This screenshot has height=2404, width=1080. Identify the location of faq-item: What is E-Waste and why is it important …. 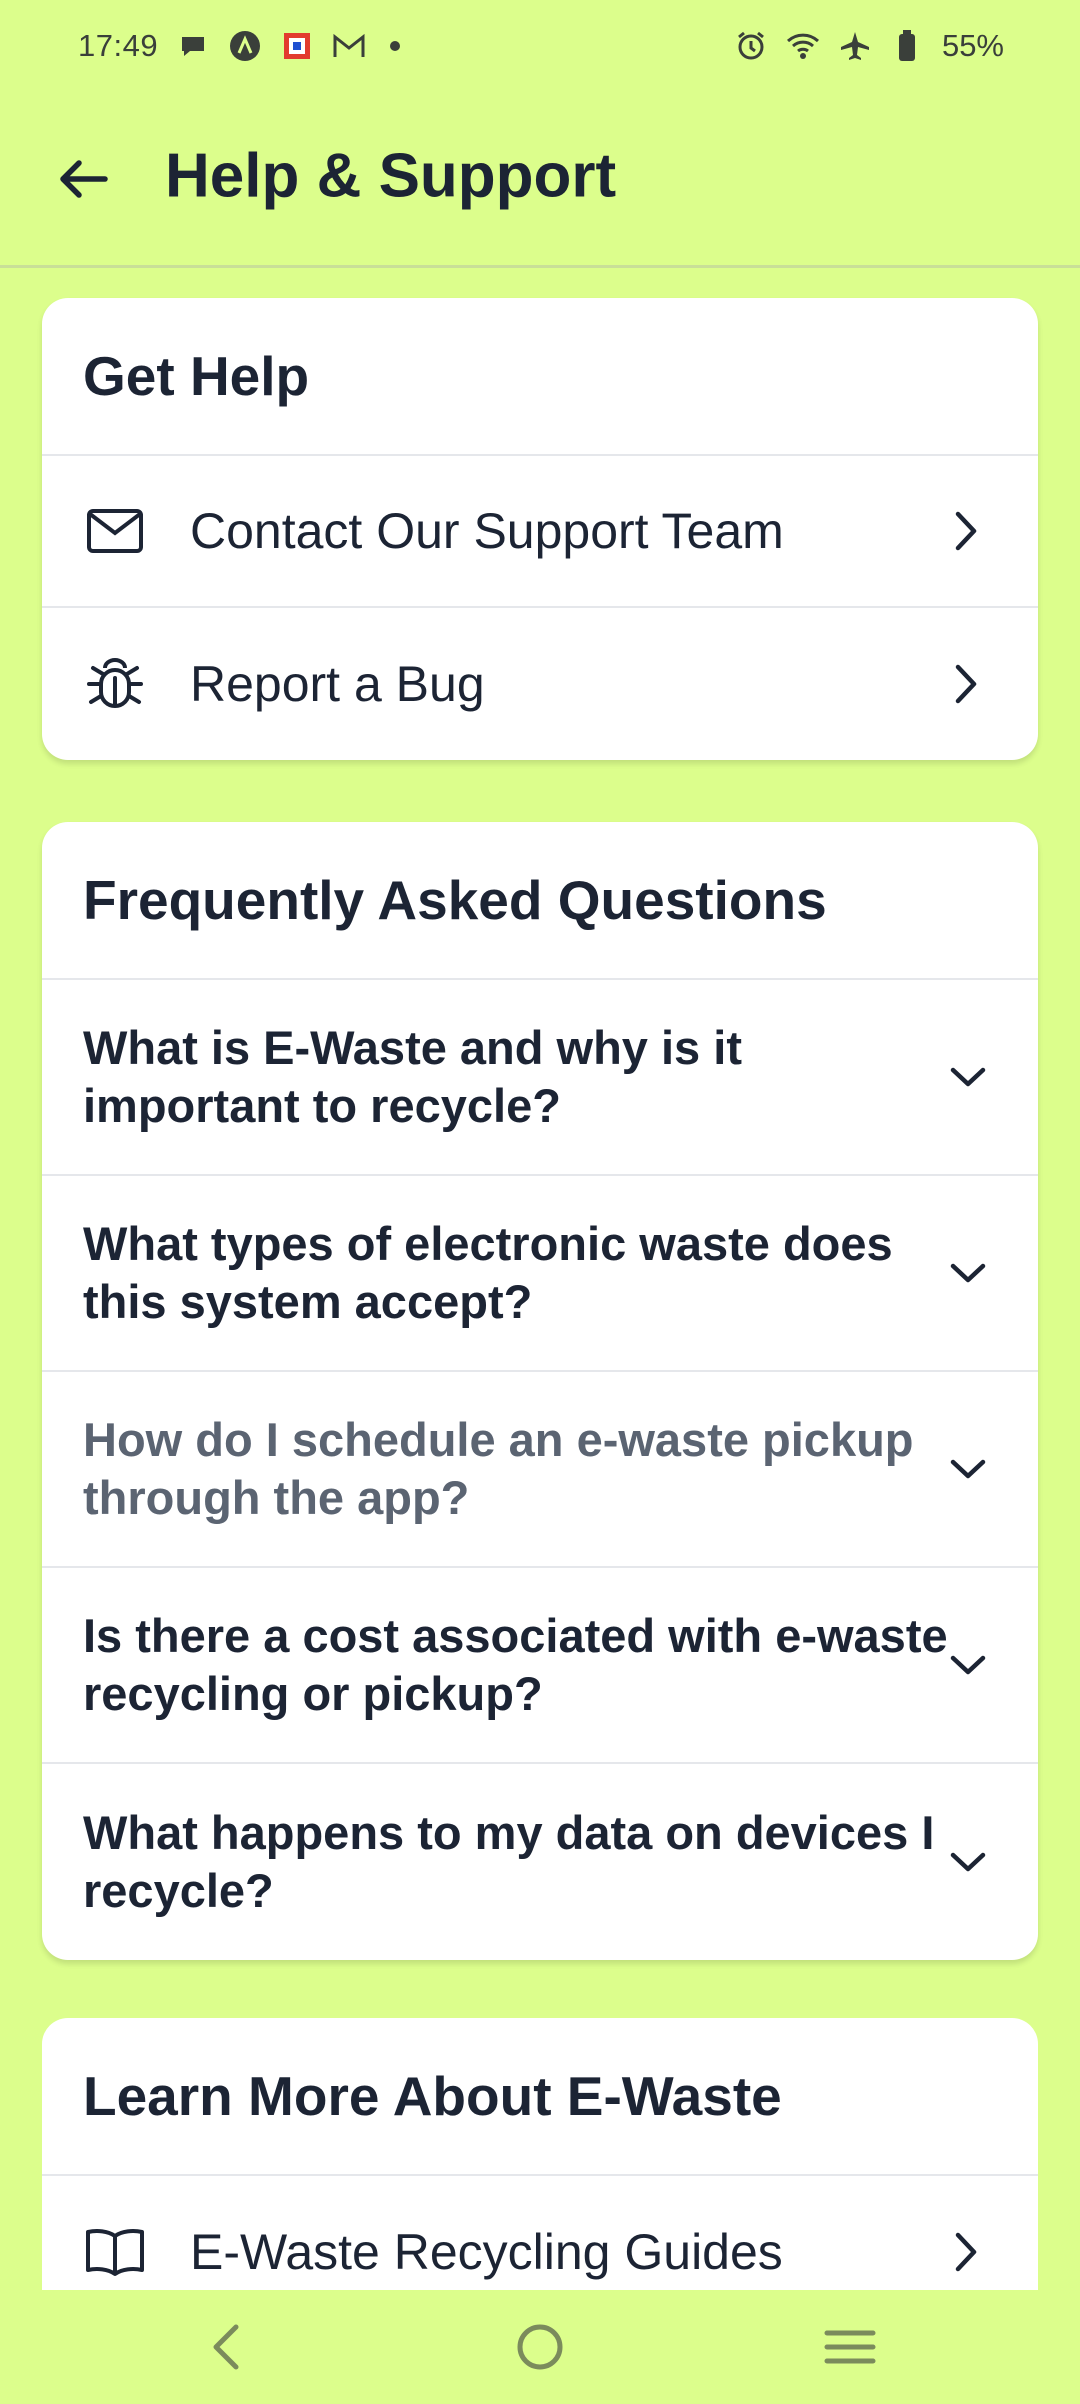
(540, 1078).